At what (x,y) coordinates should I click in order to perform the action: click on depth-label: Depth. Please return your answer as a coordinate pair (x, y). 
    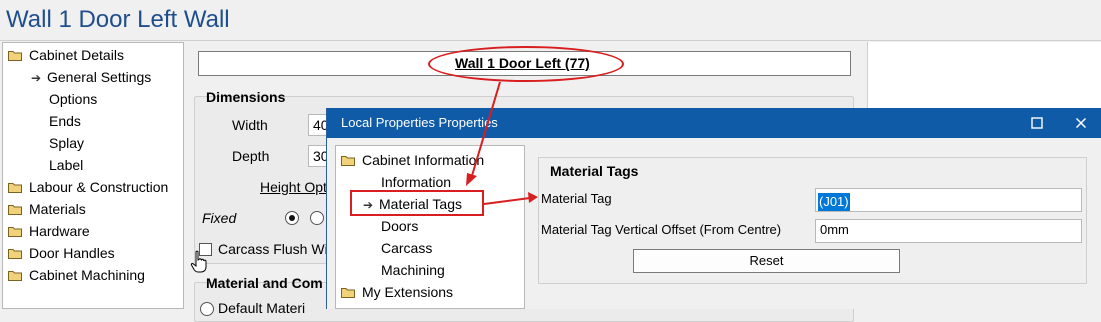
    Looking at the image, I should click on (251, 156).